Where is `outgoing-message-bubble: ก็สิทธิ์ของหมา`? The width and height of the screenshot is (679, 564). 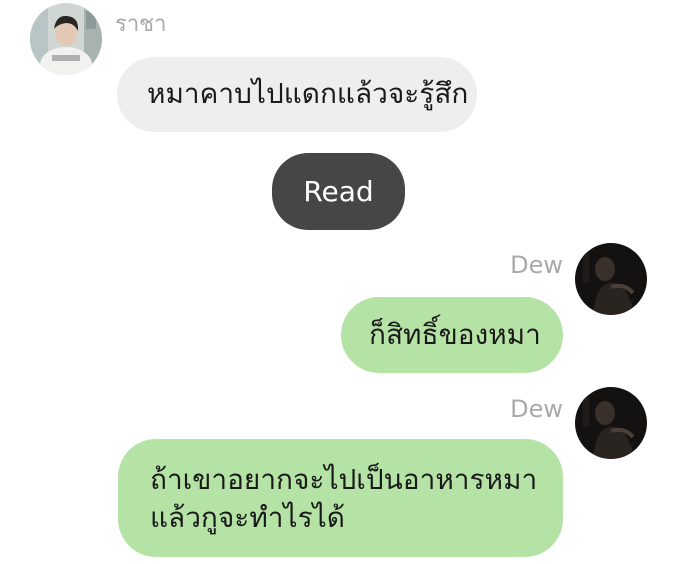
outgoing-message-bubble: ก็สิทธิ์ของหมา is located at coordinates (452, 335).